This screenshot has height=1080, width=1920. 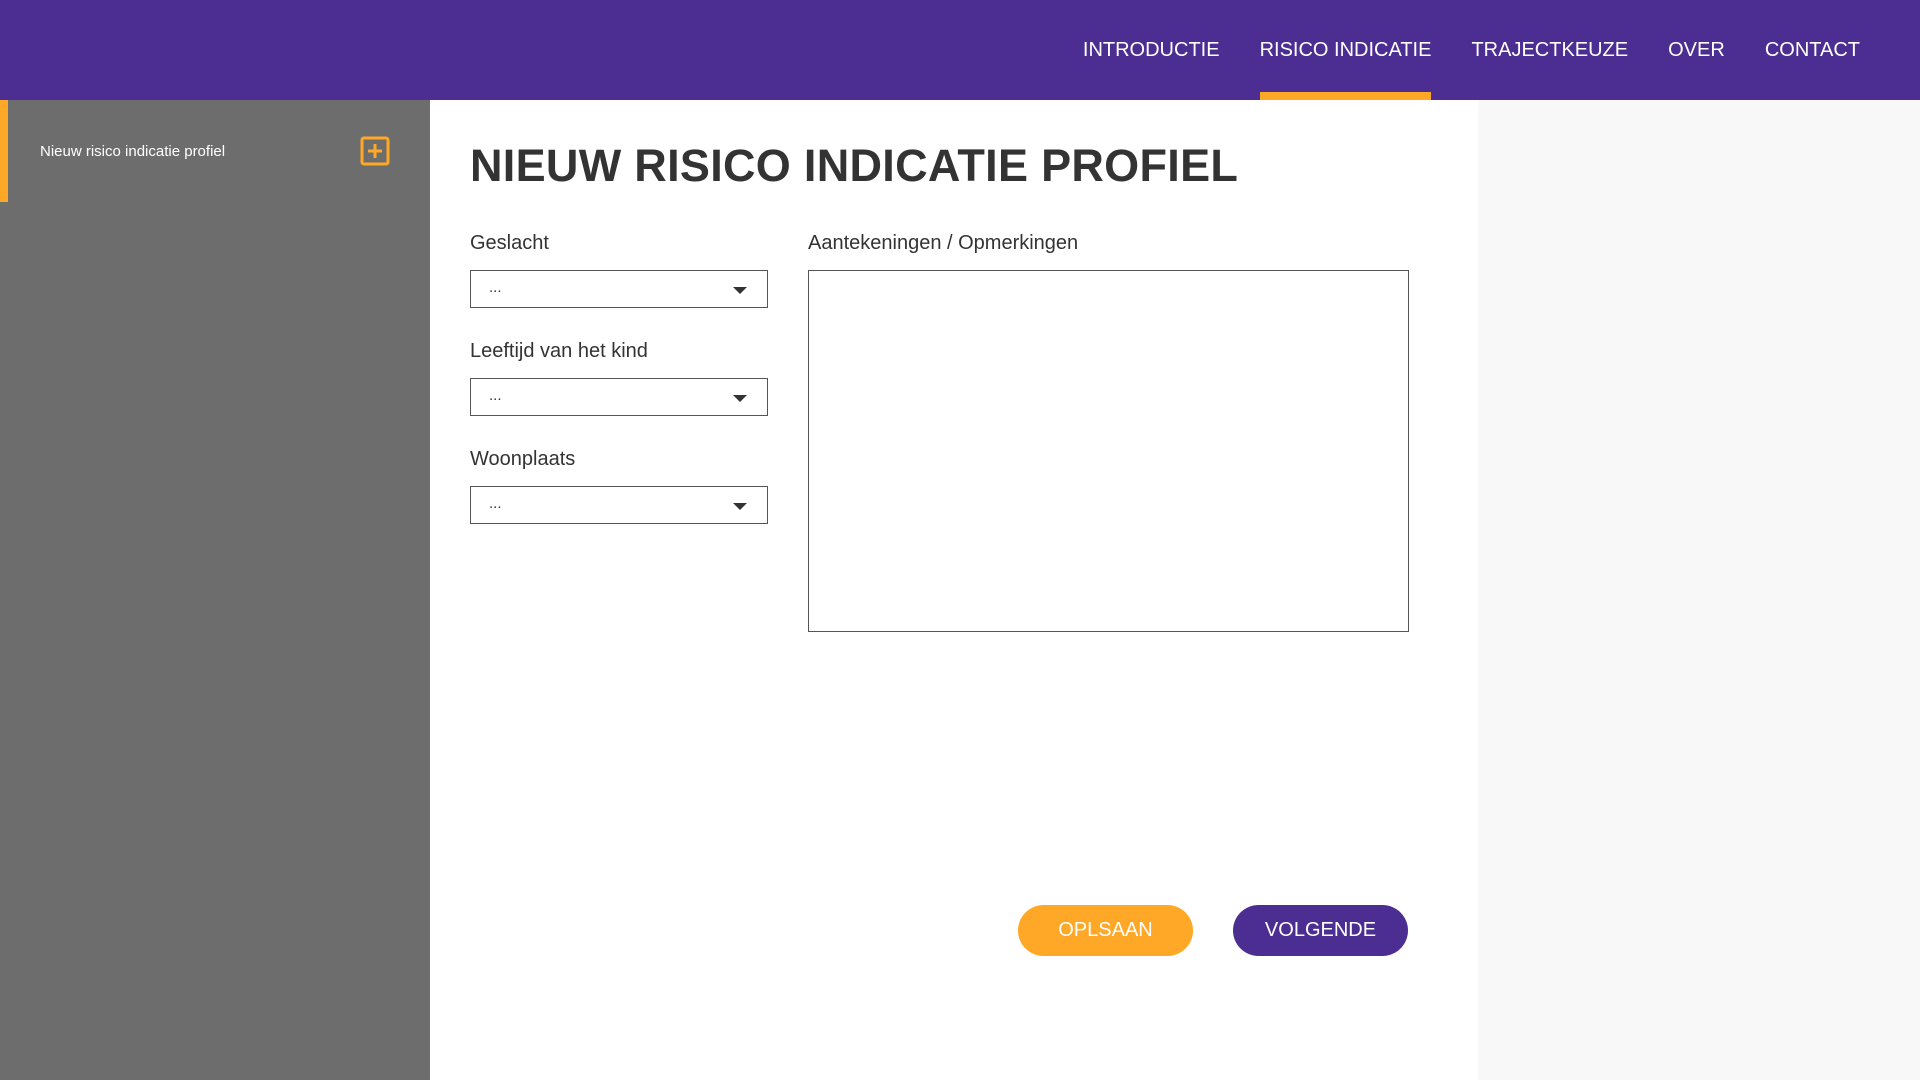 I want to click on sidebar-item-nieuw-profiel: Nieuw risico indicatie profiel, so click(x=215, y=151).